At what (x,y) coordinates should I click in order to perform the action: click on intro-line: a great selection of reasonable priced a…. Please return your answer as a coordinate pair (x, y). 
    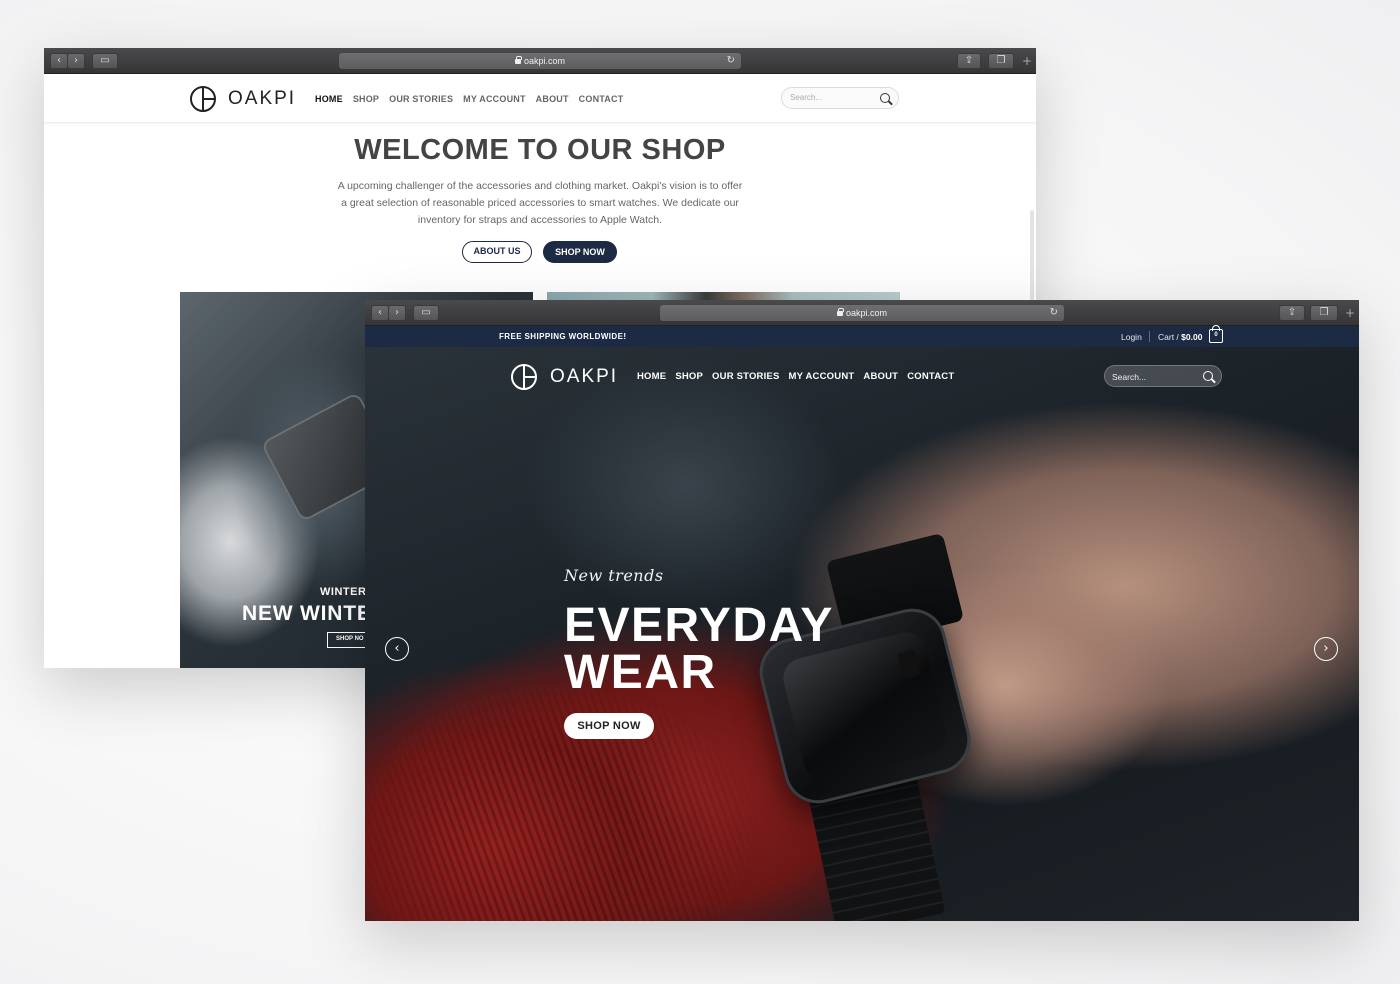
    Looking at the image, I should click on (540, 203).